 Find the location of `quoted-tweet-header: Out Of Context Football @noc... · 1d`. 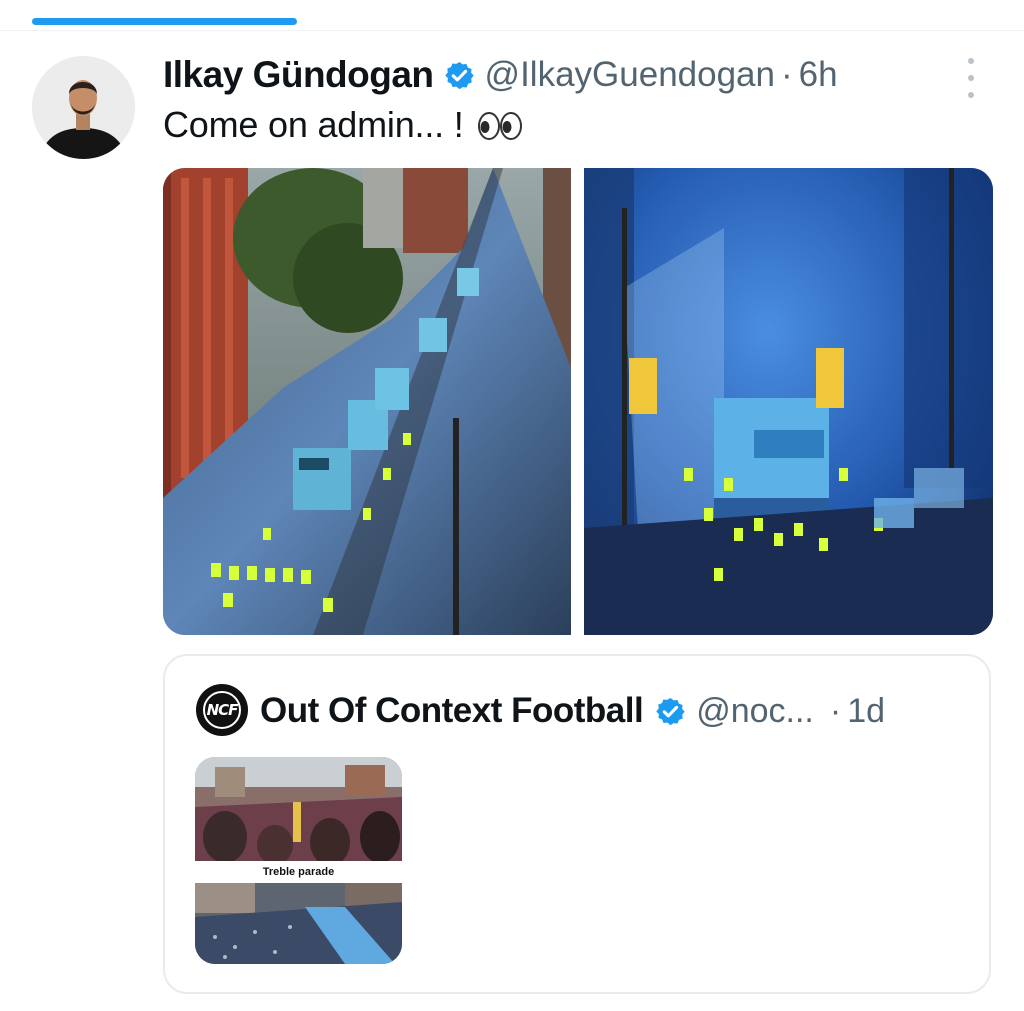

quoted-tweet-header: Out Of Context Football @noc... · 1d is located at coordinates (610, 711).